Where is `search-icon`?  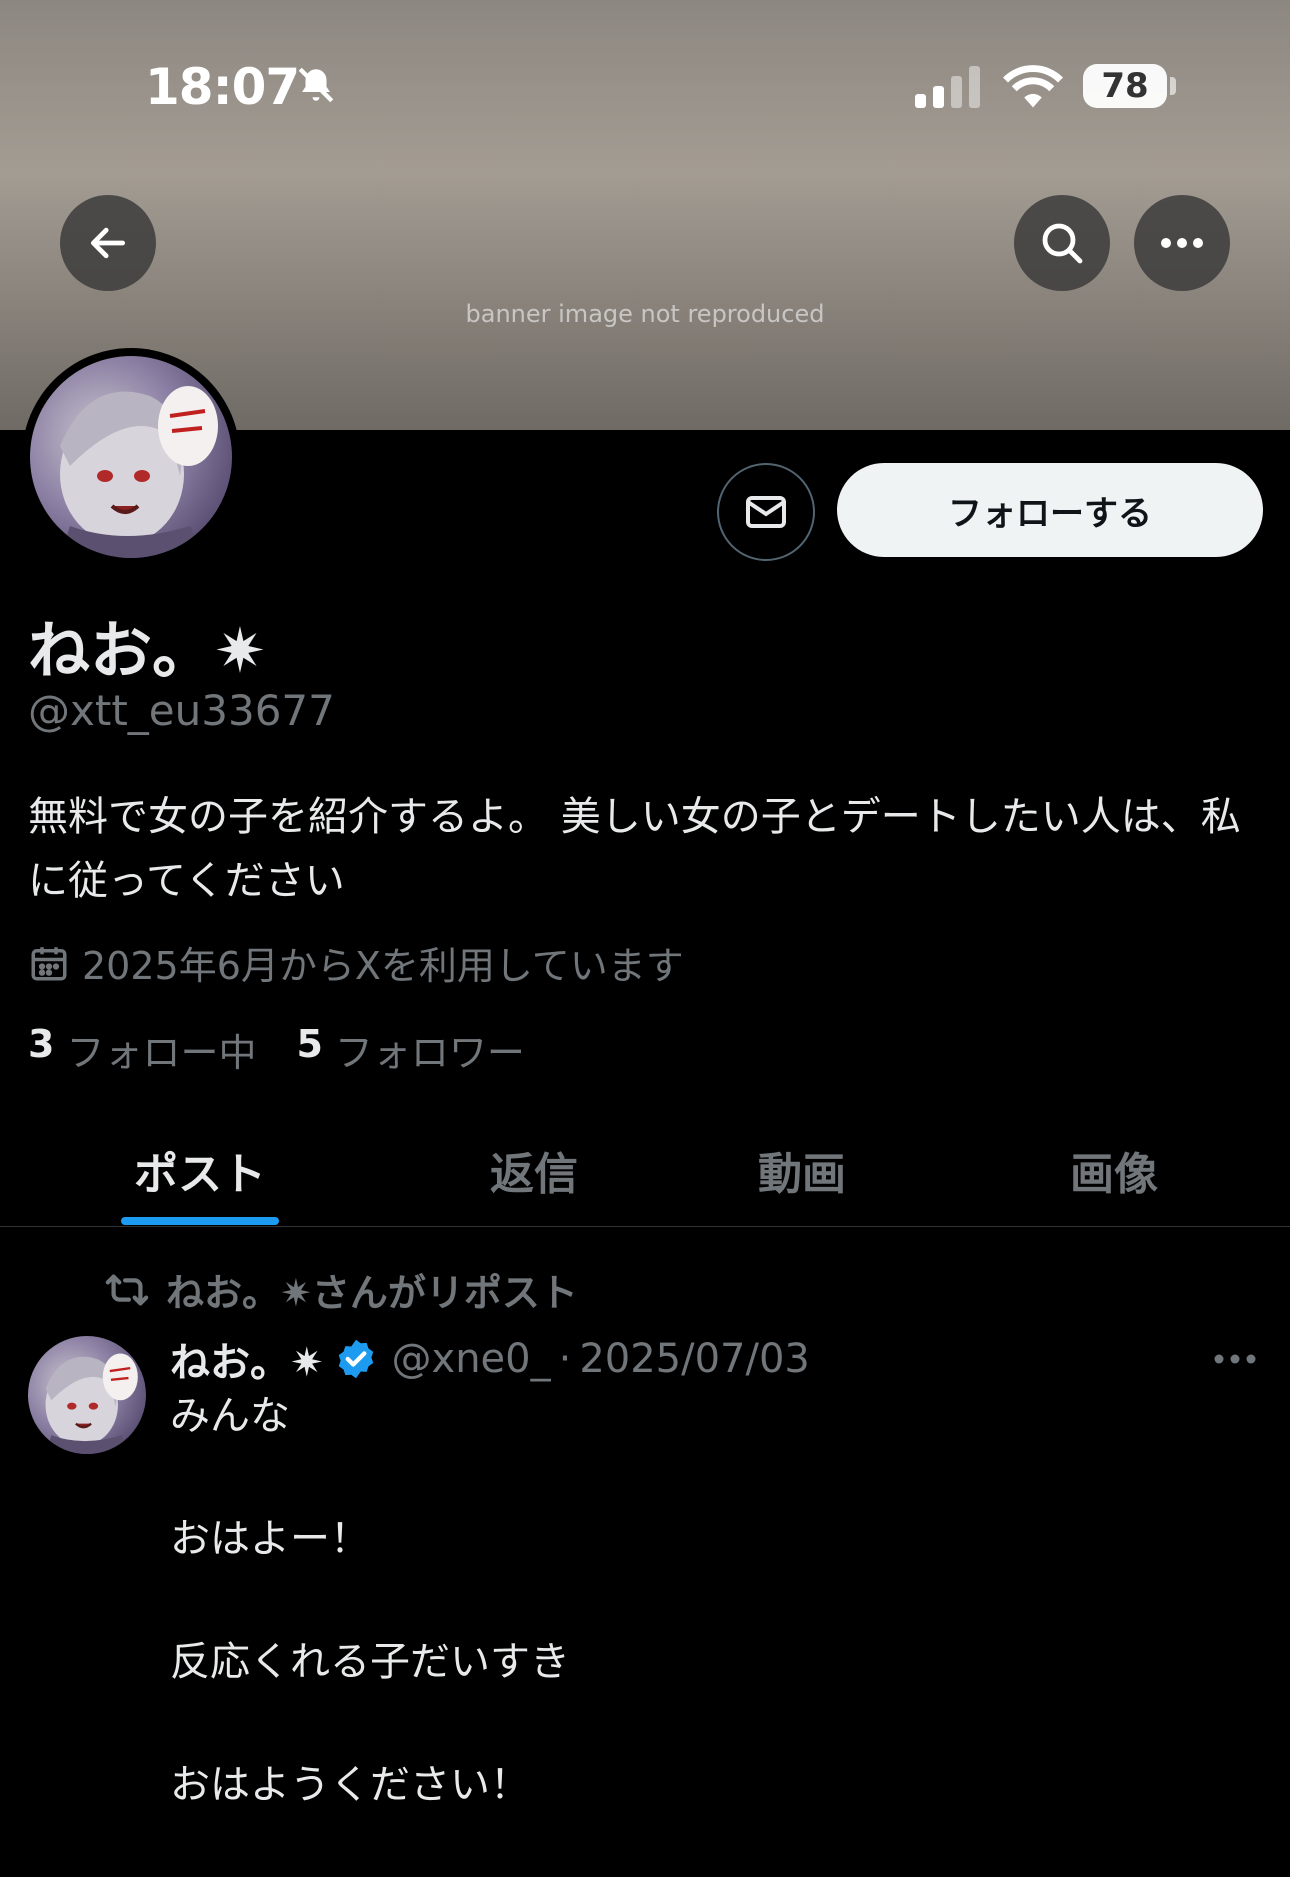
search-icon is located at coordinates (1062, 243).